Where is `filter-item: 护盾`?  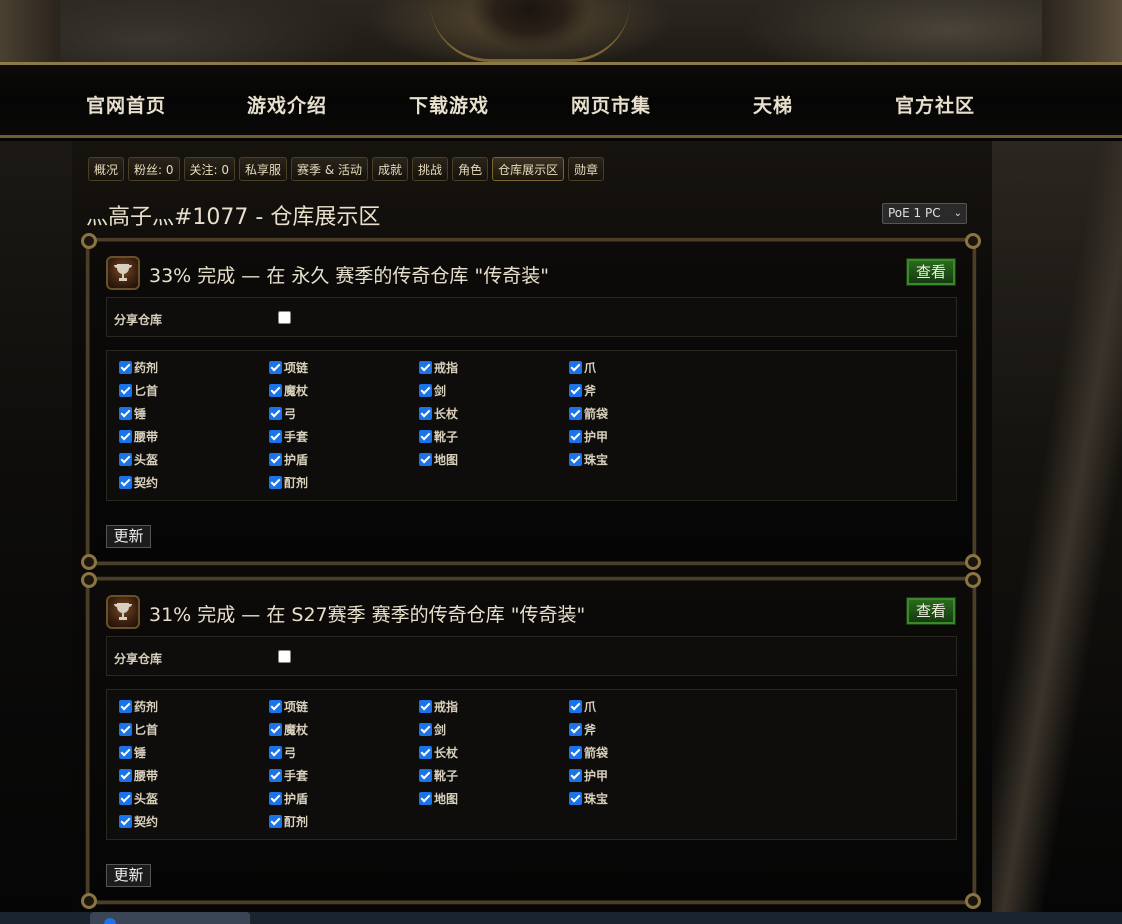 filter-item: 护盾 is located at coordinates (288, 459).